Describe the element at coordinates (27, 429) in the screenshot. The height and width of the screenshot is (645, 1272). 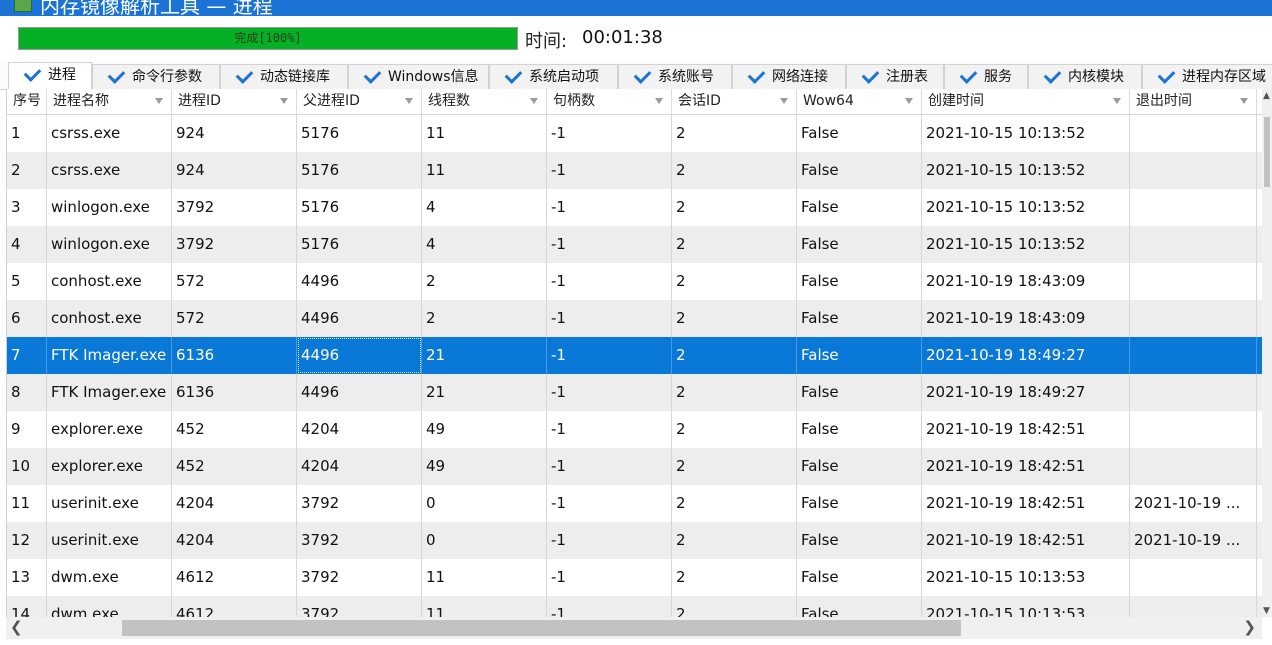
I see `cell-index: 9` at that location.